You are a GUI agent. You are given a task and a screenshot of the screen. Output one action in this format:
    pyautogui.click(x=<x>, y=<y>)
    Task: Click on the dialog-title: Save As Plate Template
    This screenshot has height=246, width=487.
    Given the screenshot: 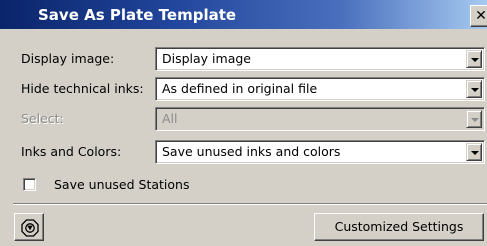 What is the action you would take?
    pyautogui.click(x=137, y=15)
    